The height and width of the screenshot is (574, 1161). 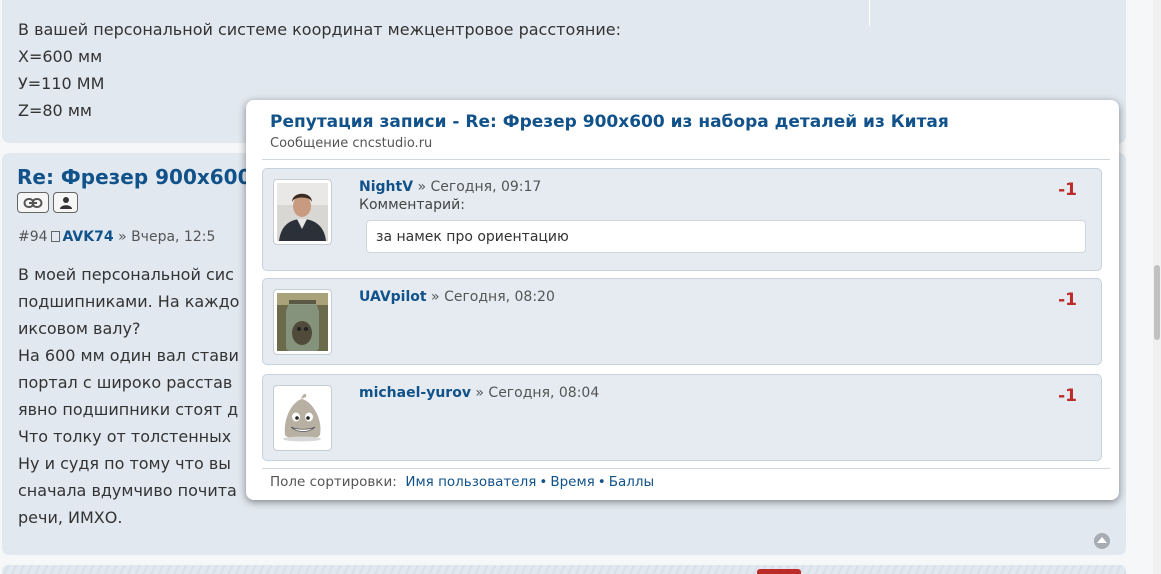 I want to click on reputation-line: UAVpilot » Сегодня, 08:20, so click(x=457, y=297).